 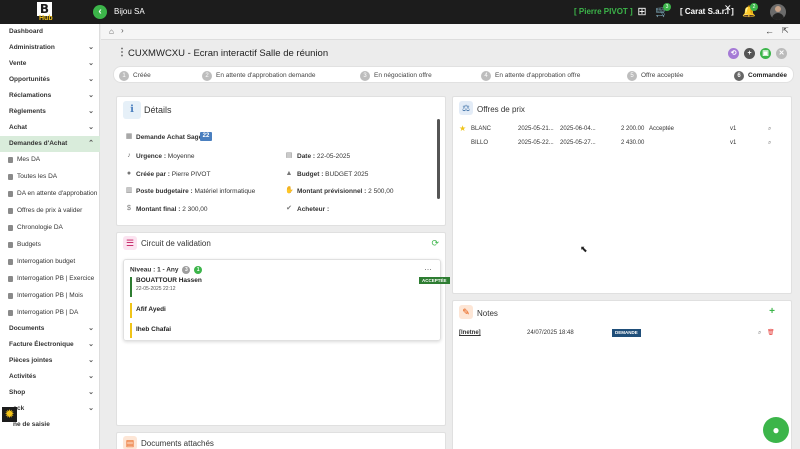 I want to click on collapse-sidebar-button: ‹, so click(x=100, y=12).